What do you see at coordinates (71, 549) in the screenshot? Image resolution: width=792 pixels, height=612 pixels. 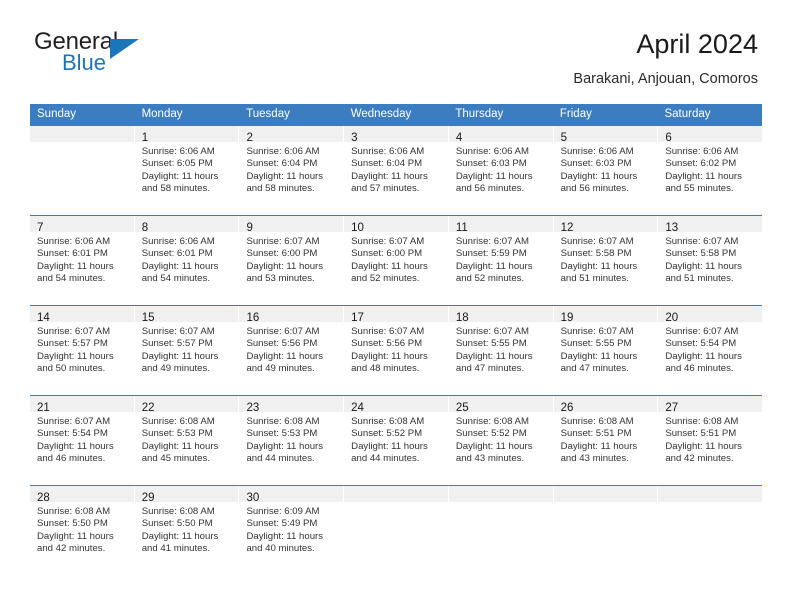 I see `daylight-text-line2: and 42 minutes.` at bounding box center [71, 549].